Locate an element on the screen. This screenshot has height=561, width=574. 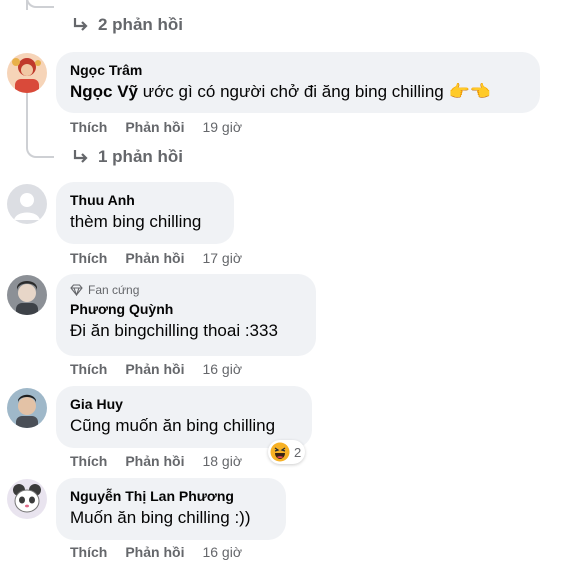
view-replies-label: 2 phản hồi is located at coordinates (140, 24).